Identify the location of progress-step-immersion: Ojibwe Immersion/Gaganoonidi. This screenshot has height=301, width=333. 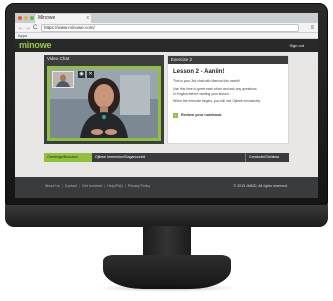
(168, 157).